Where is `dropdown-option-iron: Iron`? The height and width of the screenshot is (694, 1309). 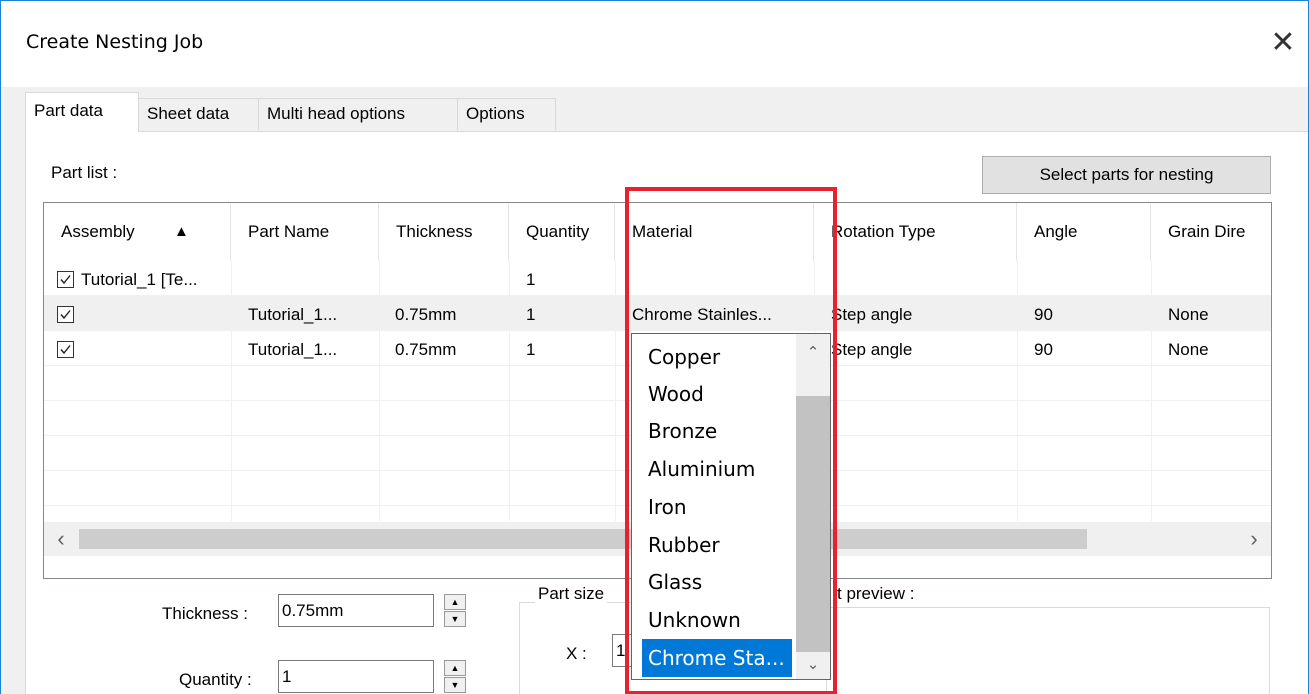 dropdown-option-iron: Iron is located at coordinates (713, 507).